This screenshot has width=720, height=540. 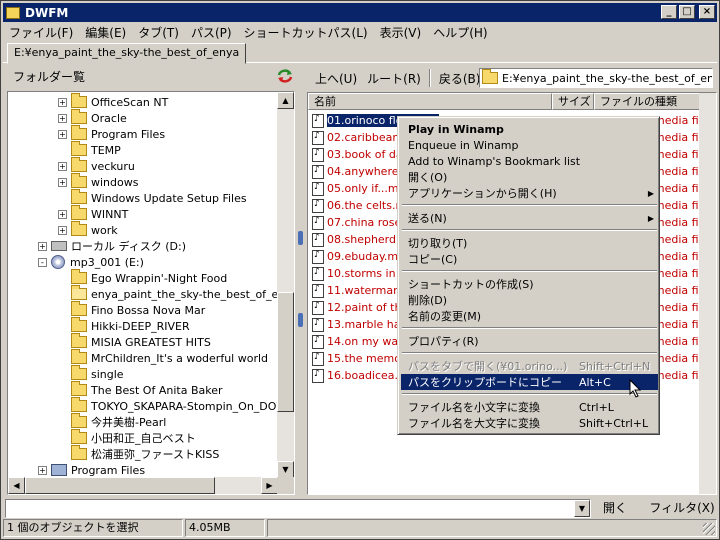 What do you see at coordinates (494, 161) in the screenshot?
I see `menu-item-label: Add to Winamp's Bookmark list` at bounding box center [494, 161].